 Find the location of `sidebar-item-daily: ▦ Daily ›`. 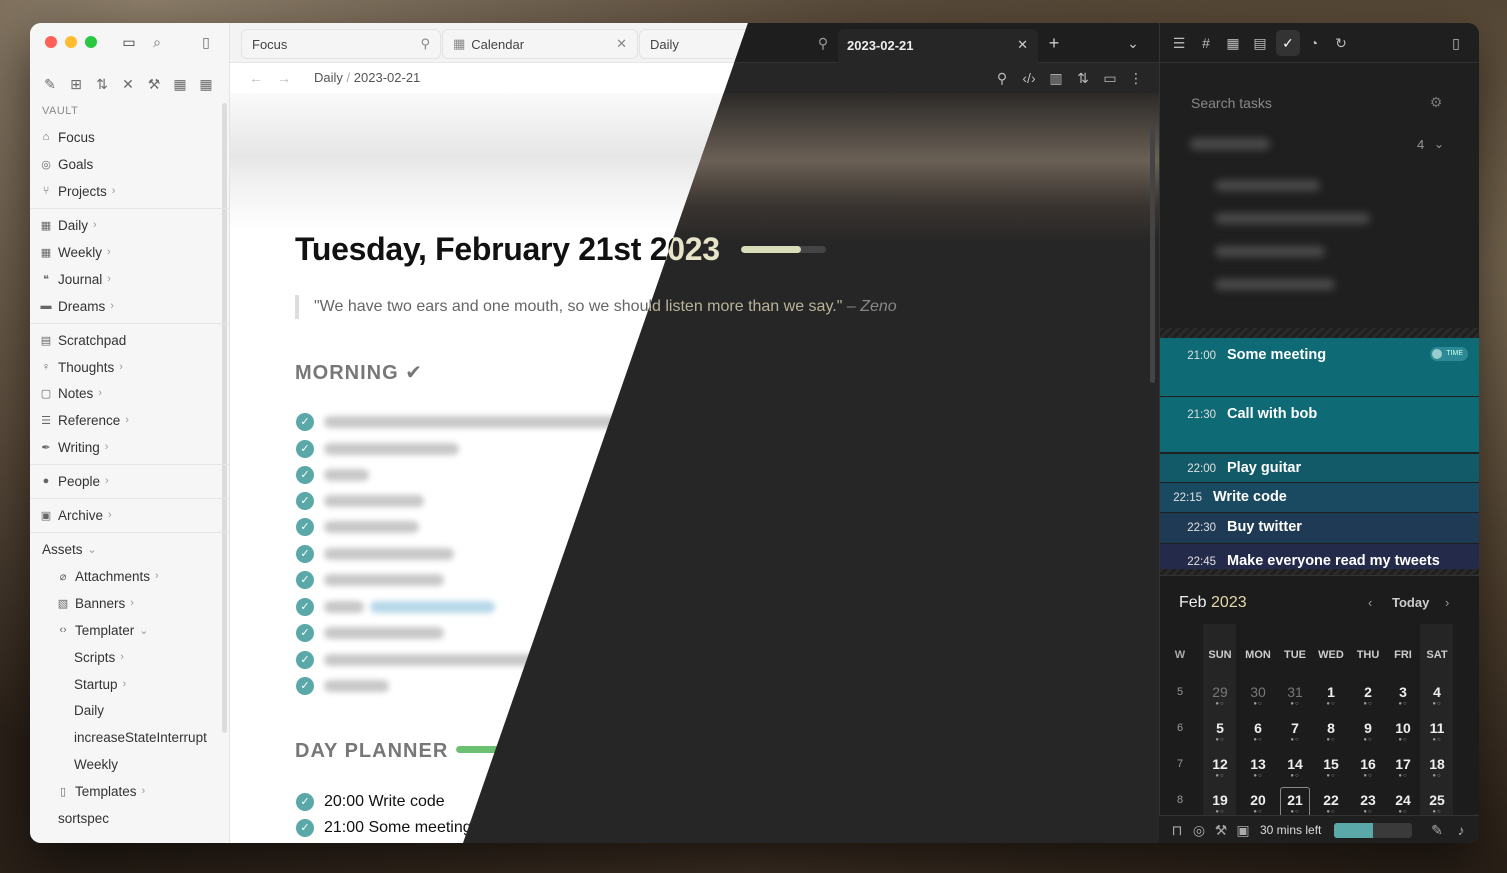

sidebar-item-daily: ▦ Daily › is located at coordinates (67, 225).